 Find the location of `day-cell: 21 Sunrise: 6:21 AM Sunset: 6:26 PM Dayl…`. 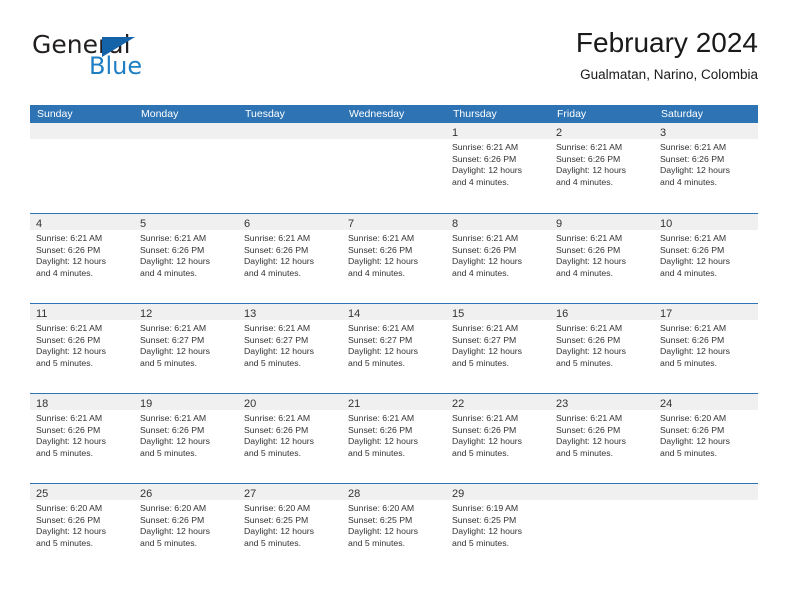

day-cell: 21 Sunrise: 6:21 AM Sunset: 6:26 PM Dayl… is located at coordinates (394, 438).